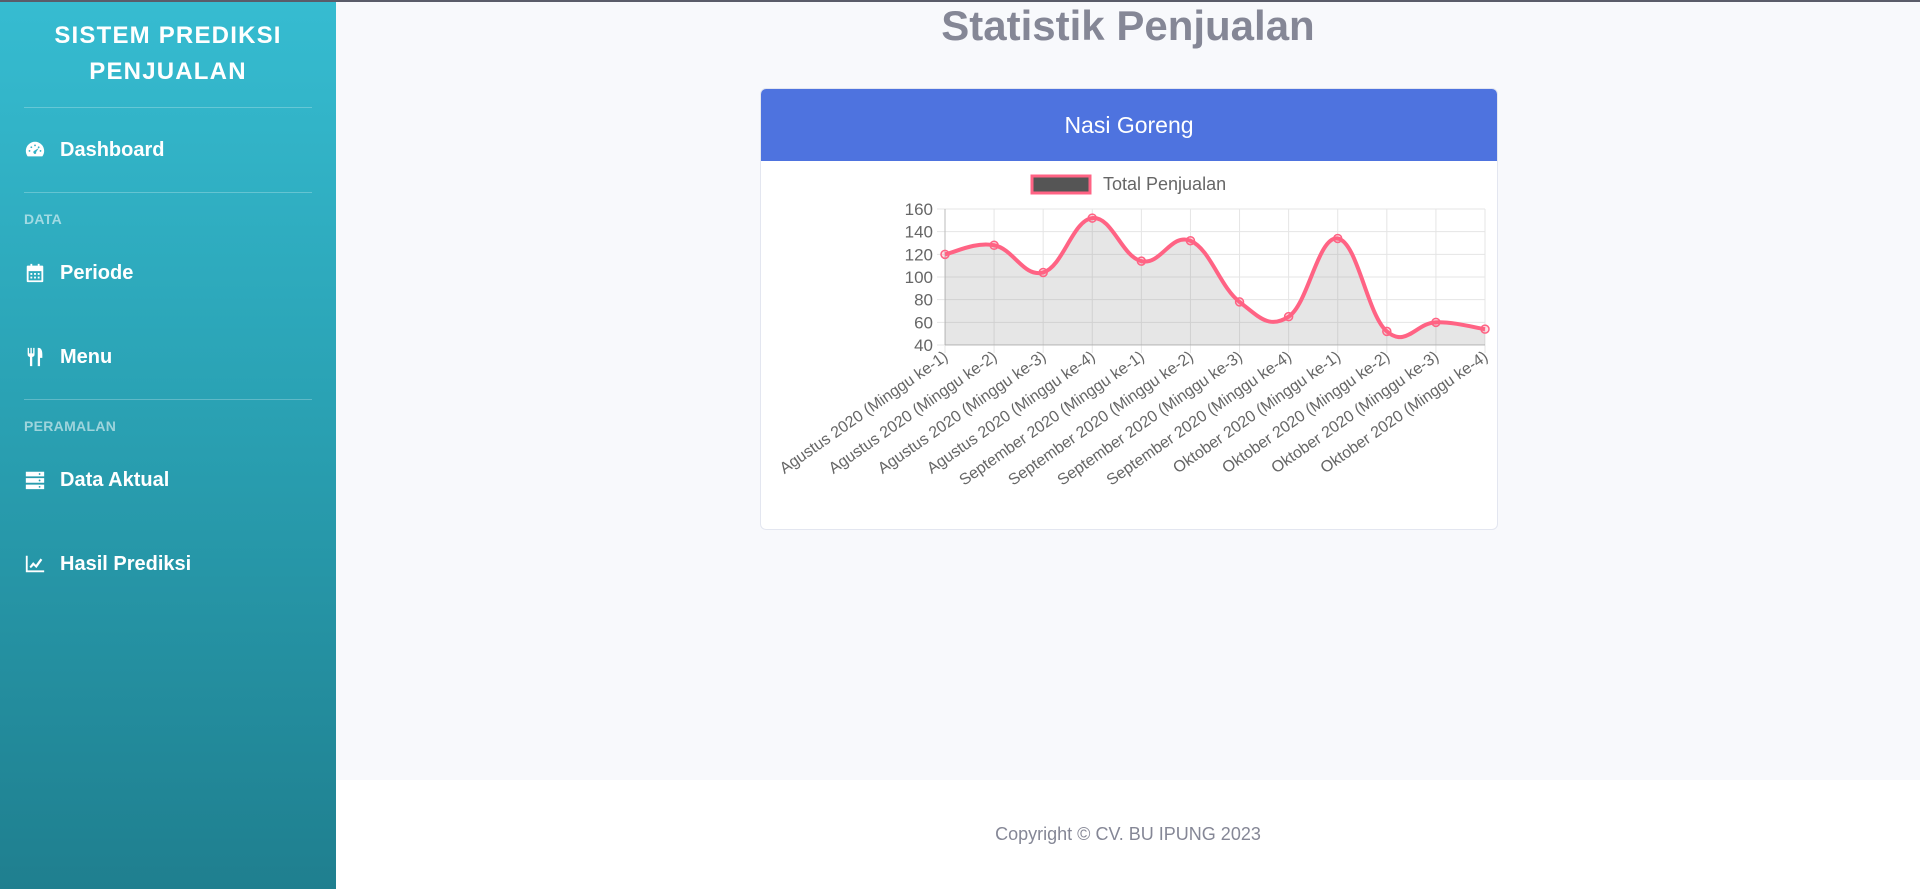 This screenshot has width=1920, height=889. I want to click on sidebar-item-menu: Menu, so click(168, 357).